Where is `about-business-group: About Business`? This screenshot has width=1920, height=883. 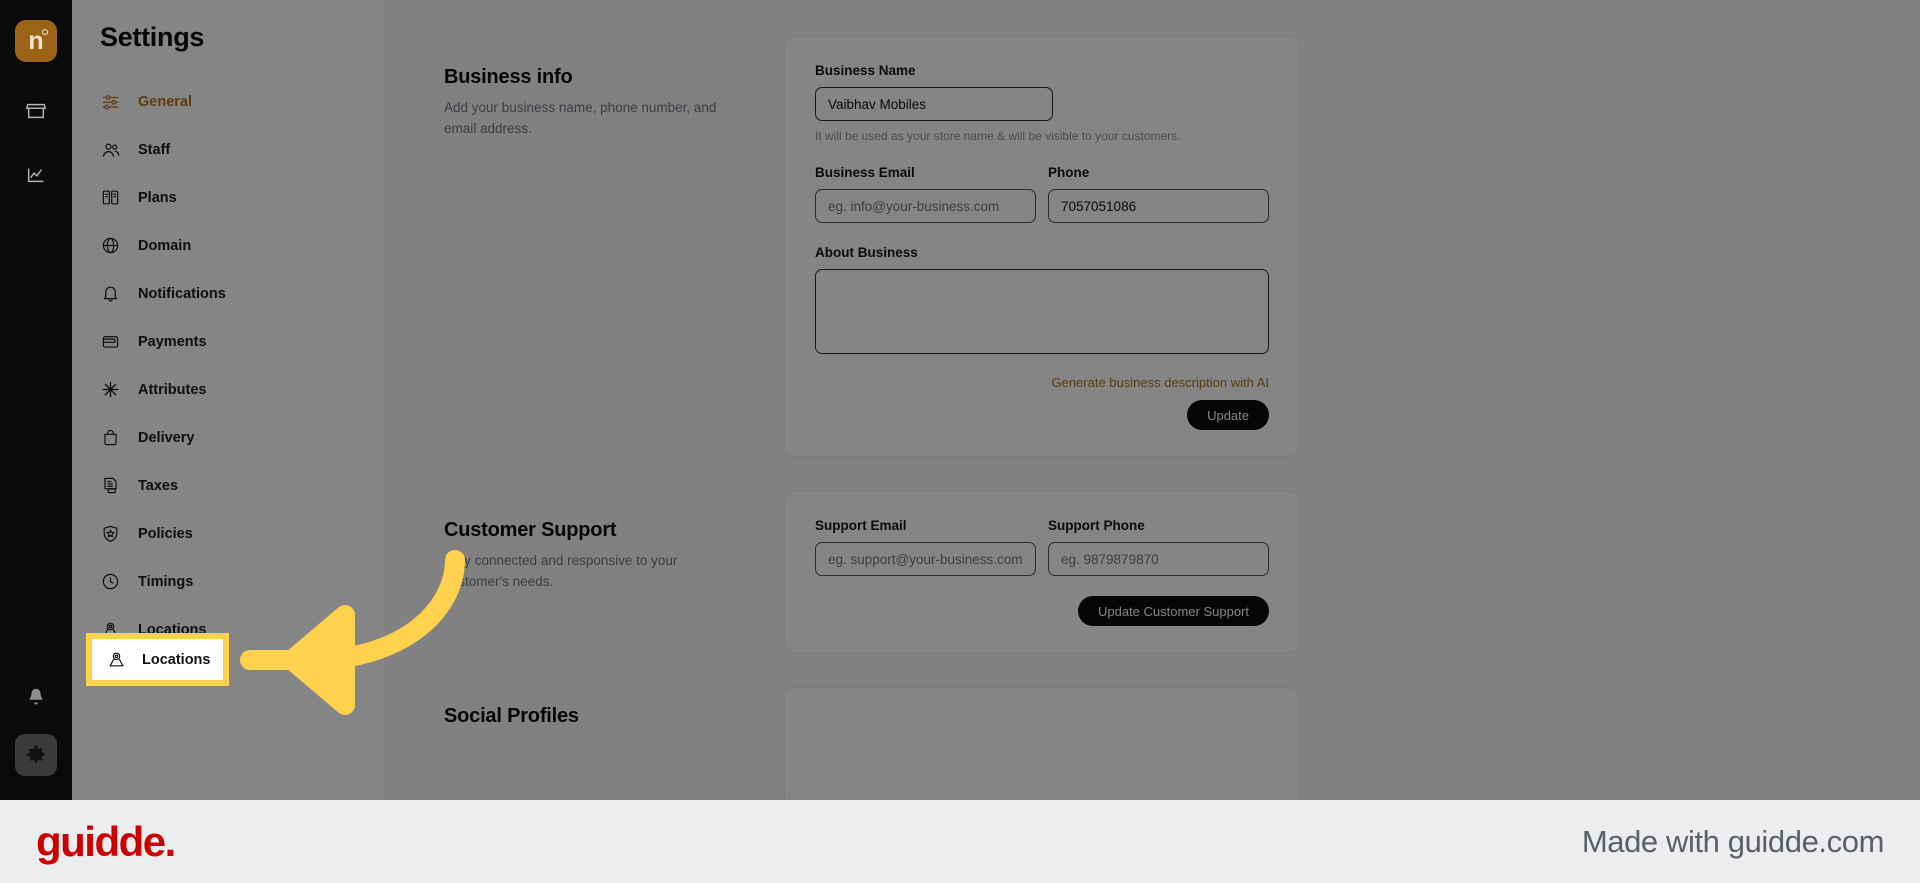 about-business-group: About Business is located at coordinates (1042, 302).